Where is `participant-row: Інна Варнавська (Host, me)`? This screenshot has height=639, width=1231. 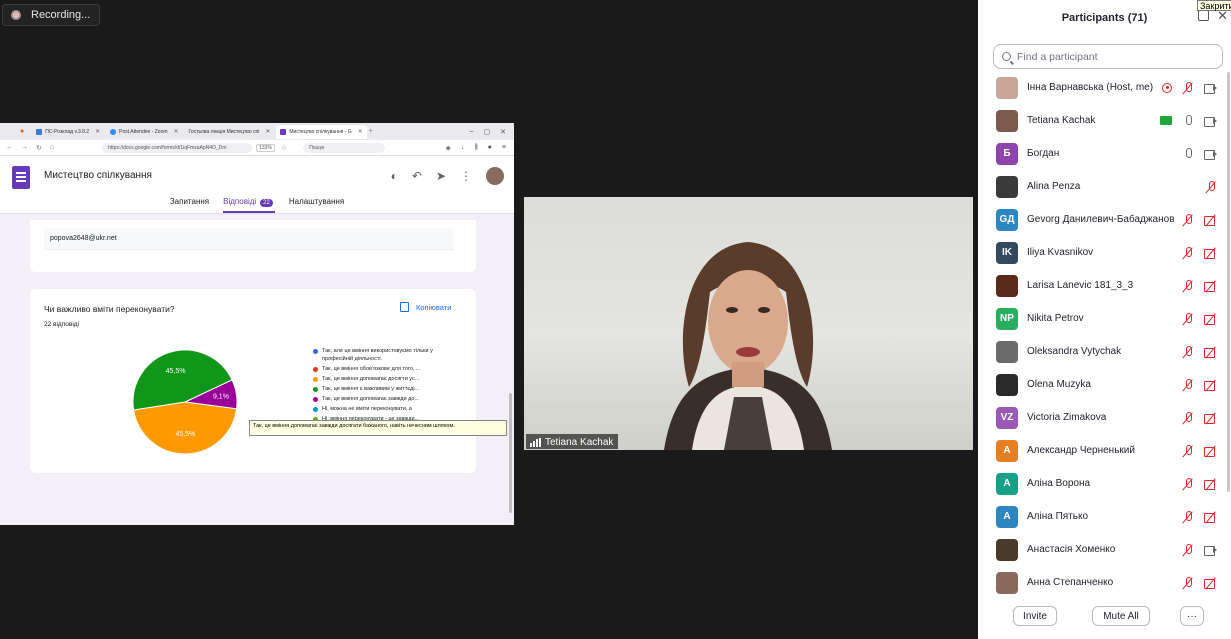
participant-row: Інна Варнавська (Host, me) is located at coordinates (1104, 87).